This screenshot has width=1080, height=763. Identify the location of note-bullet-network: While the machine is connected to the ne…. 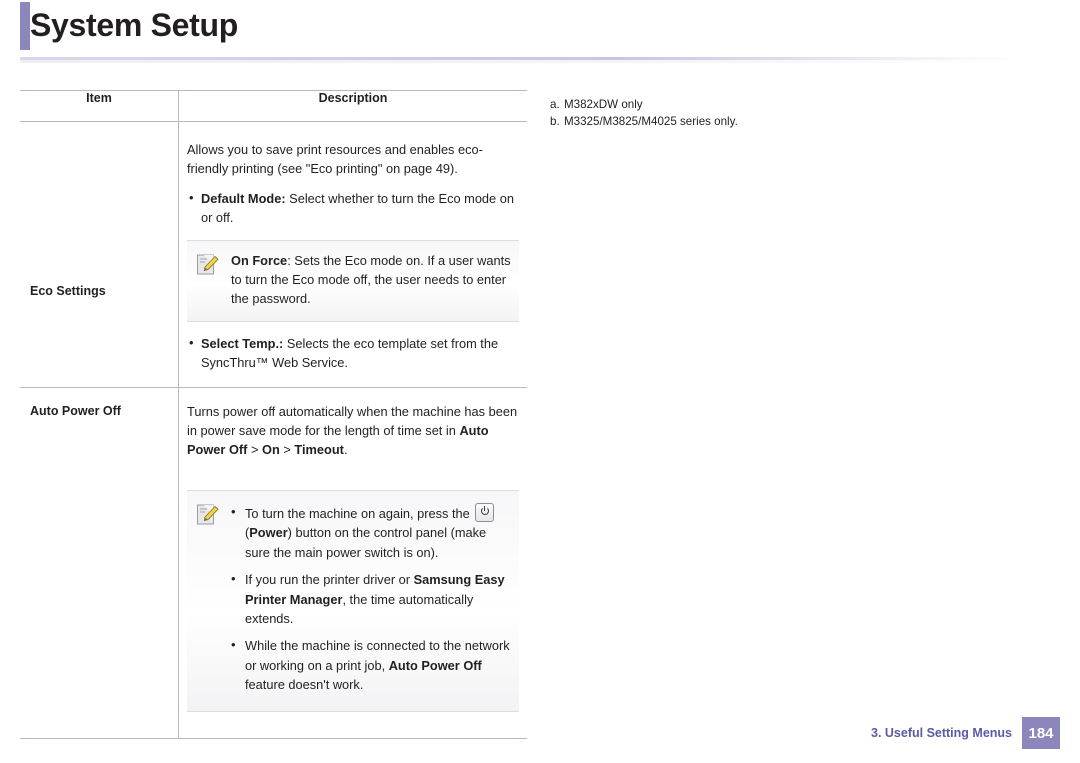
(371, 664).